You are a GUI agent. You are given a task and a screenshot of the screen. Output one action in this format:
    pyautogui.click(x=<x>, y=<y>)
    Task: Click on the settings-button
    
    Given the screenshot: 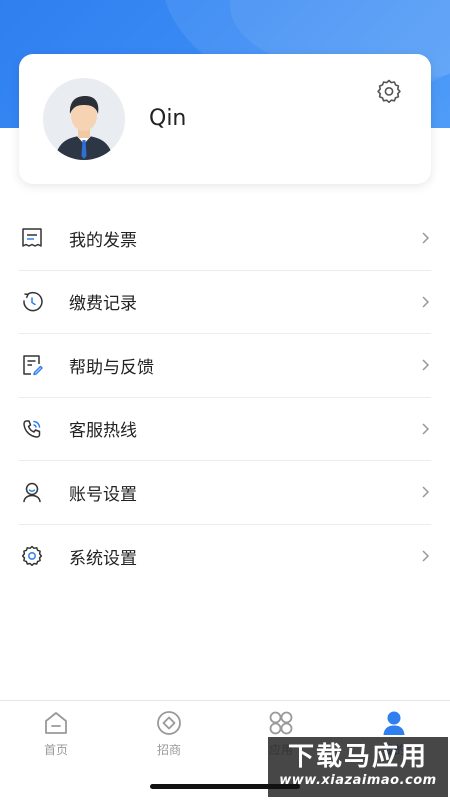 What is the action you would take?
    pyautogui.click(x=389, y=92)
    